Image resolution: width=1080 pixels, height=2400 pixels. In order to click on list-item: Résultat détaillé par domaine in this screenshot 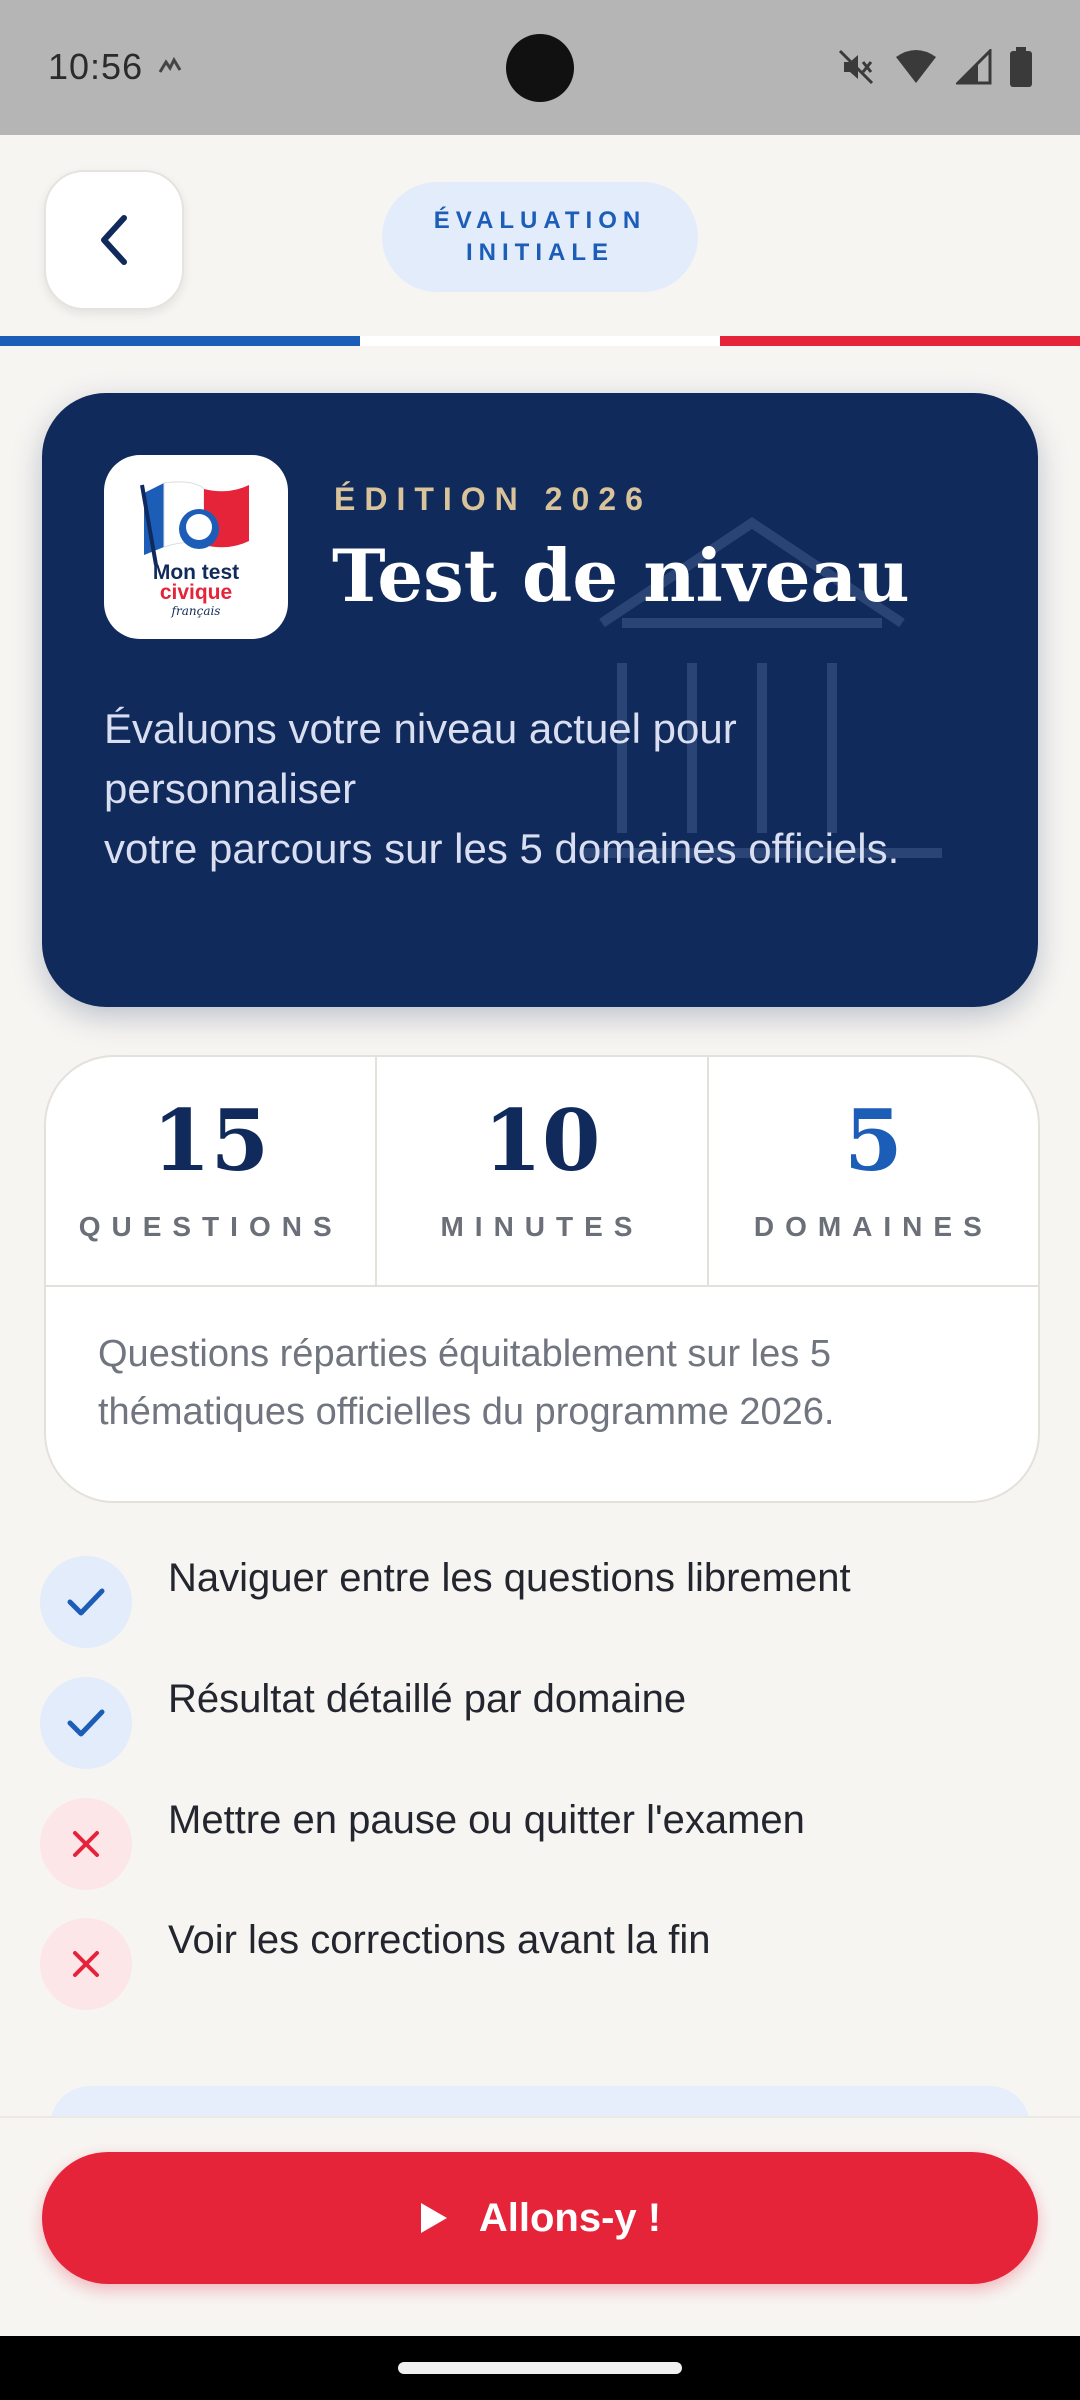, I will do `click(540, 1723)`.